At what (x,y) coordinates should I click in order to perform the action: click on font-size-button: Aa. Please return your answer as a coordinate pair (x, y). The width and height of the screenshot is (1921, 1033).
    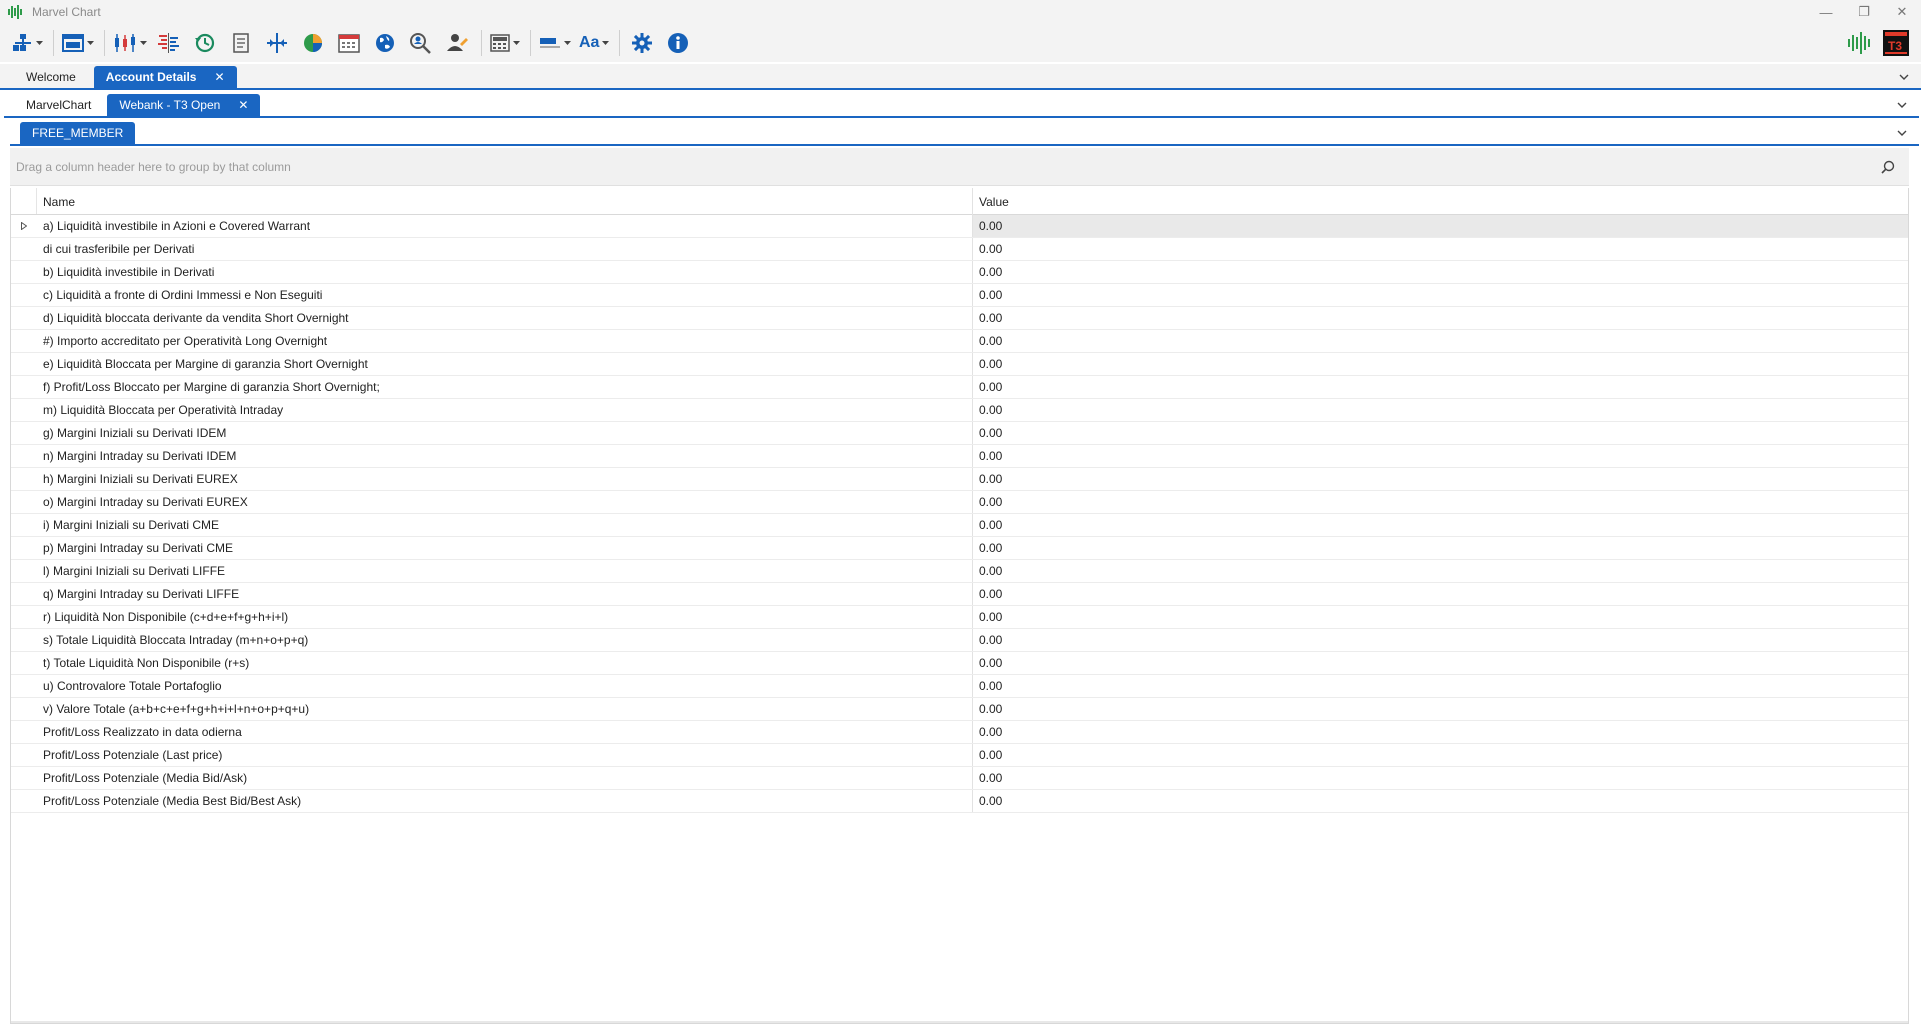
    Looking at the image, I should click on (594, 43).